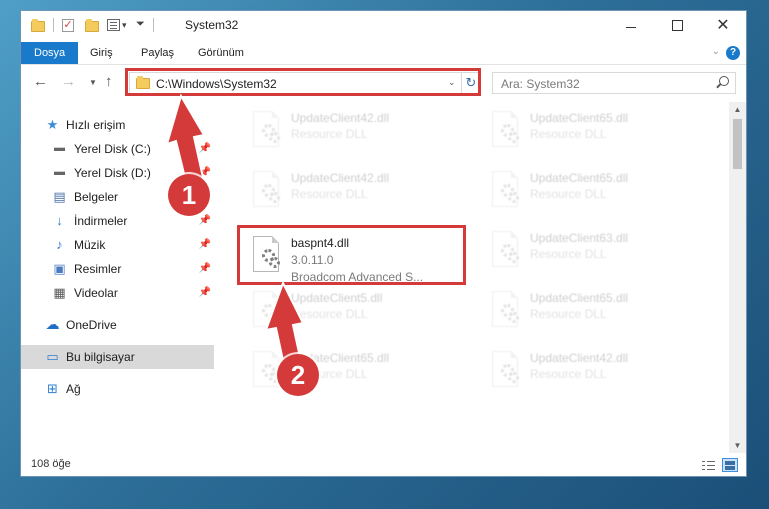 The height and width of the screenshot is (509, 769). I want to click on item-count: 108 öğe, so click(51, 464).